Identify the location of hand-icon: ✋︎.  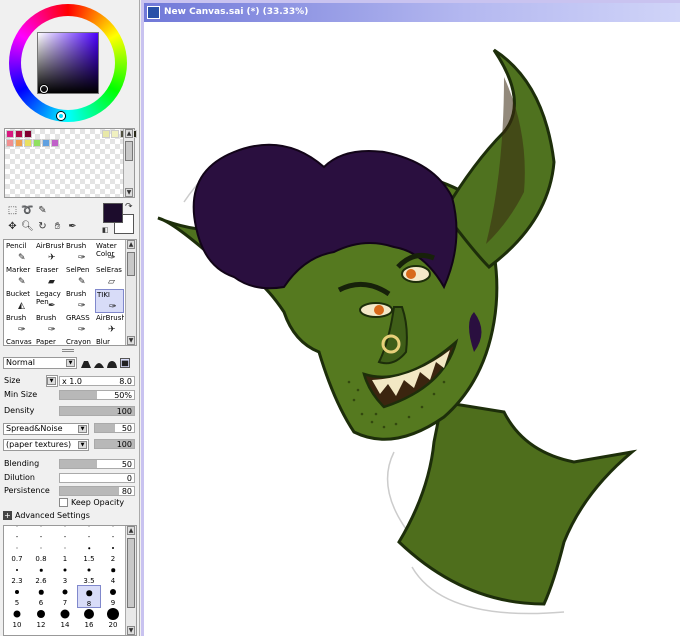
(57, 226).